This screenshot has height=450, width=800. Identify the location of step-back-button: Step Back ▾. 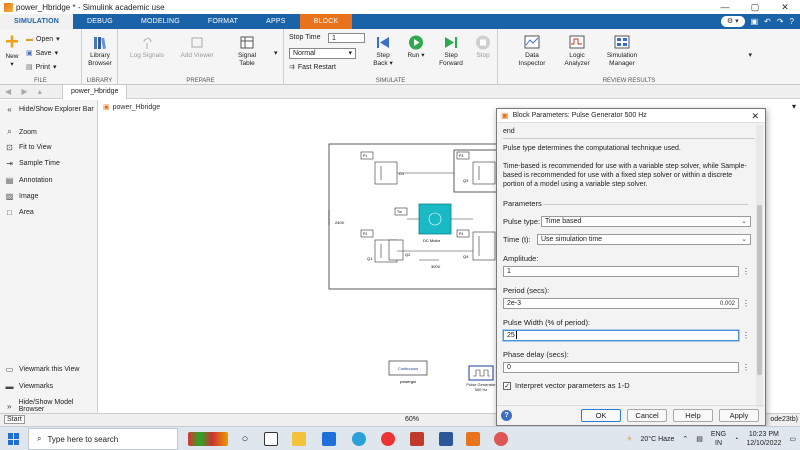
(383, 51).